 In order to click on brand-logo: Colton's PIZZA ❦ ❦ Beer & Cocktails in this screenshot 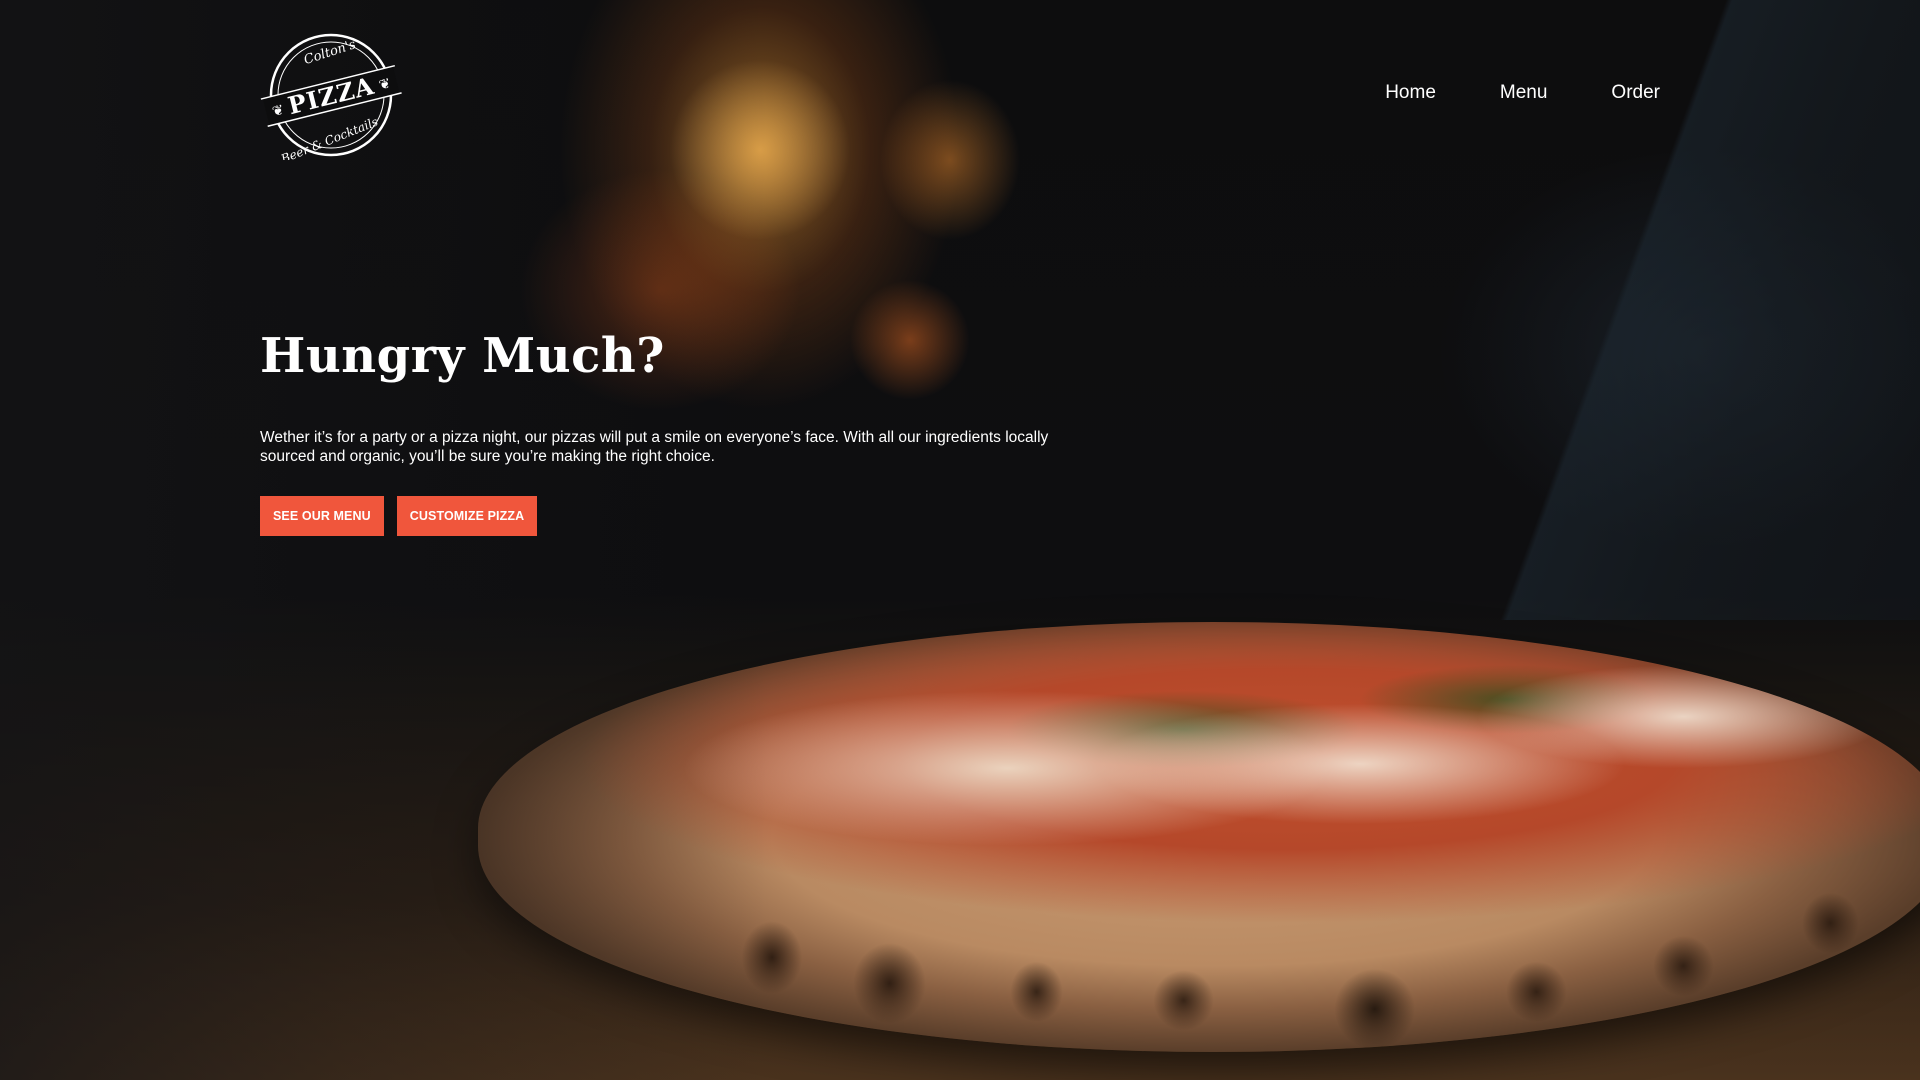, I will do `click(331, 95)`.